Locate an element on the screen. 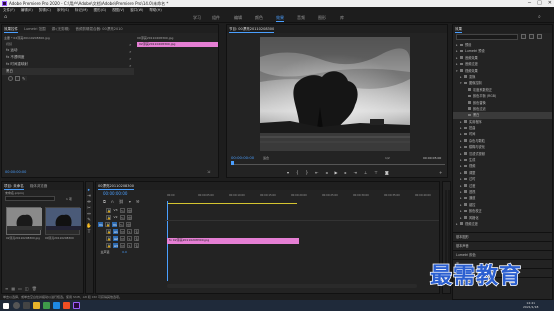  project-sequence-thumbnail is located at coordinates (63, 221).